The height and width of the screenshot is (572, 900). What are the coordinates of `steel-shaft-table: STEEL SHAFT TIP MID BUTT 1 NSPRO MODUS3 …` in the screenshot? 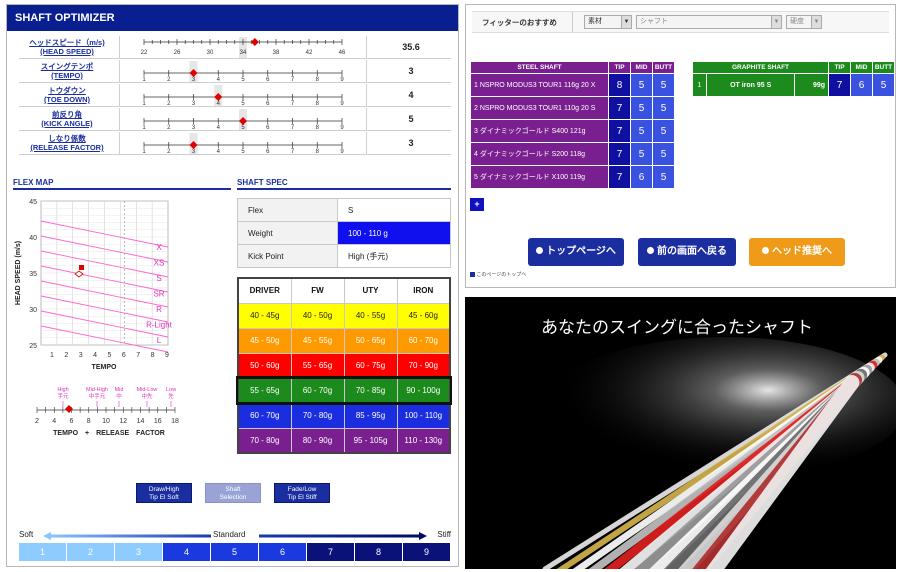 It's located at (572, 125).